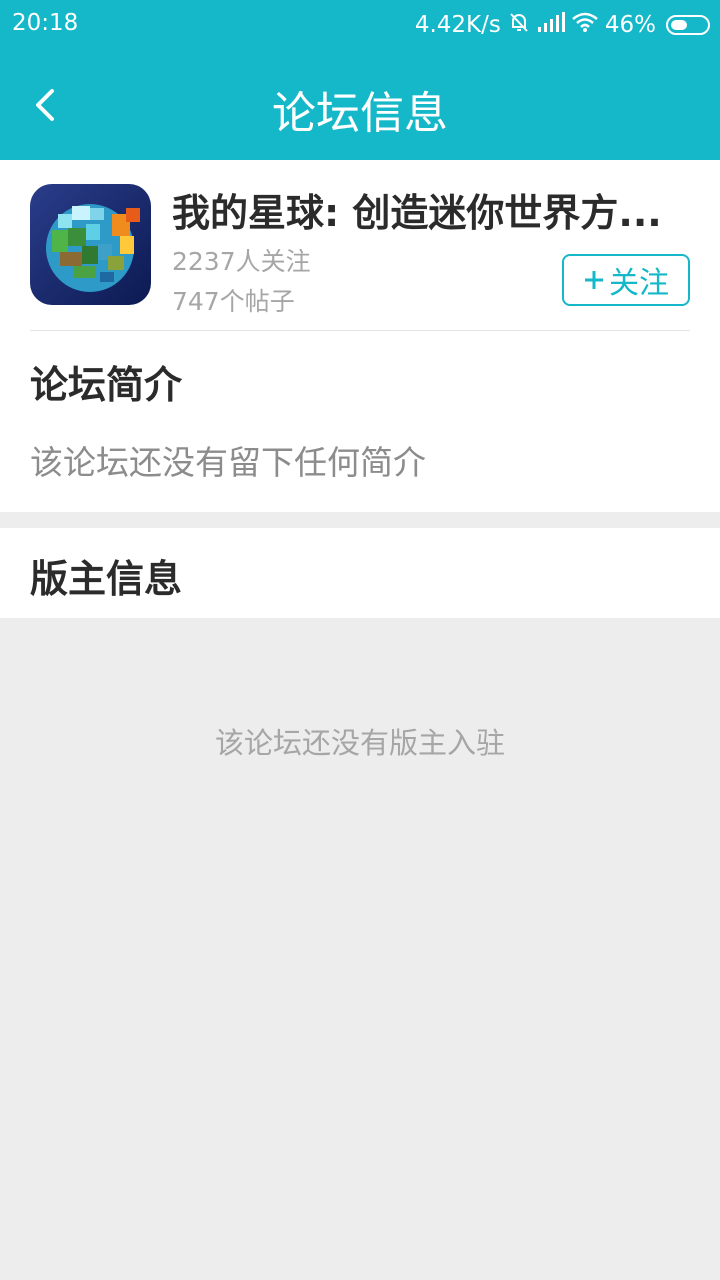 The width and height of the screenshot is (720, 1280). I want to click on follow-button: 关注, so click(626, 280).